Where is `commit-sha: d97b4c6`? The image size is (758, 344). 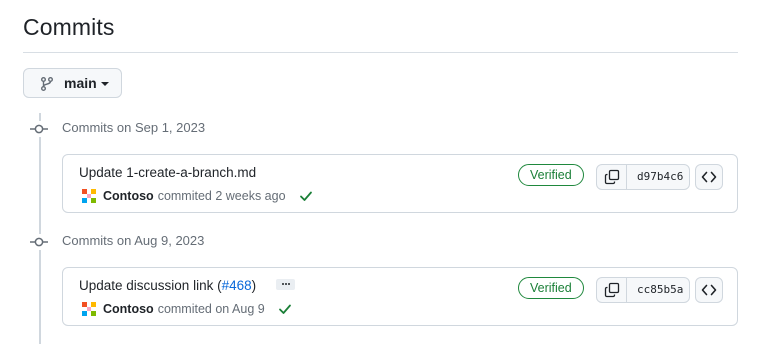 commit-sha: d97b4c6 is located at coordinates (660, 176).